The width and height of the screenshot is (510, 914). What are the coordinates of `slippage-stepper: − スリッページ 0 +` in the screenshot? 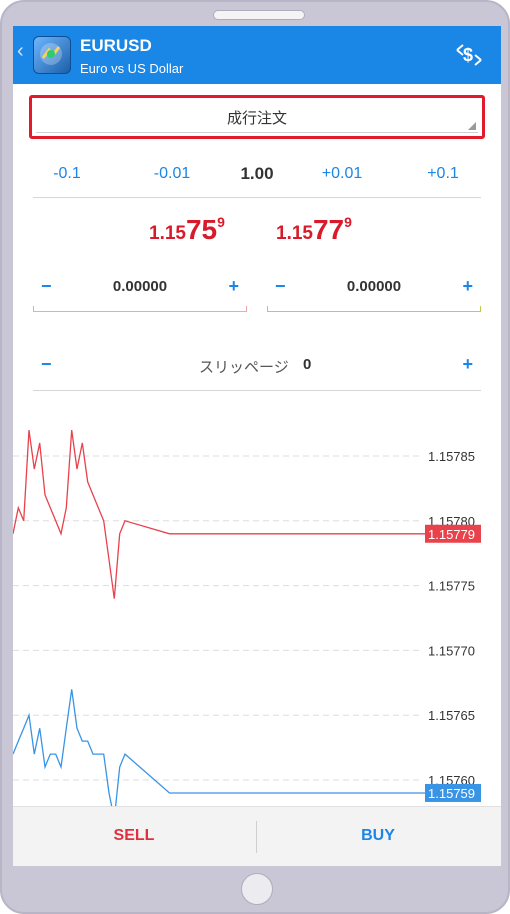 It's located at (257, 371).